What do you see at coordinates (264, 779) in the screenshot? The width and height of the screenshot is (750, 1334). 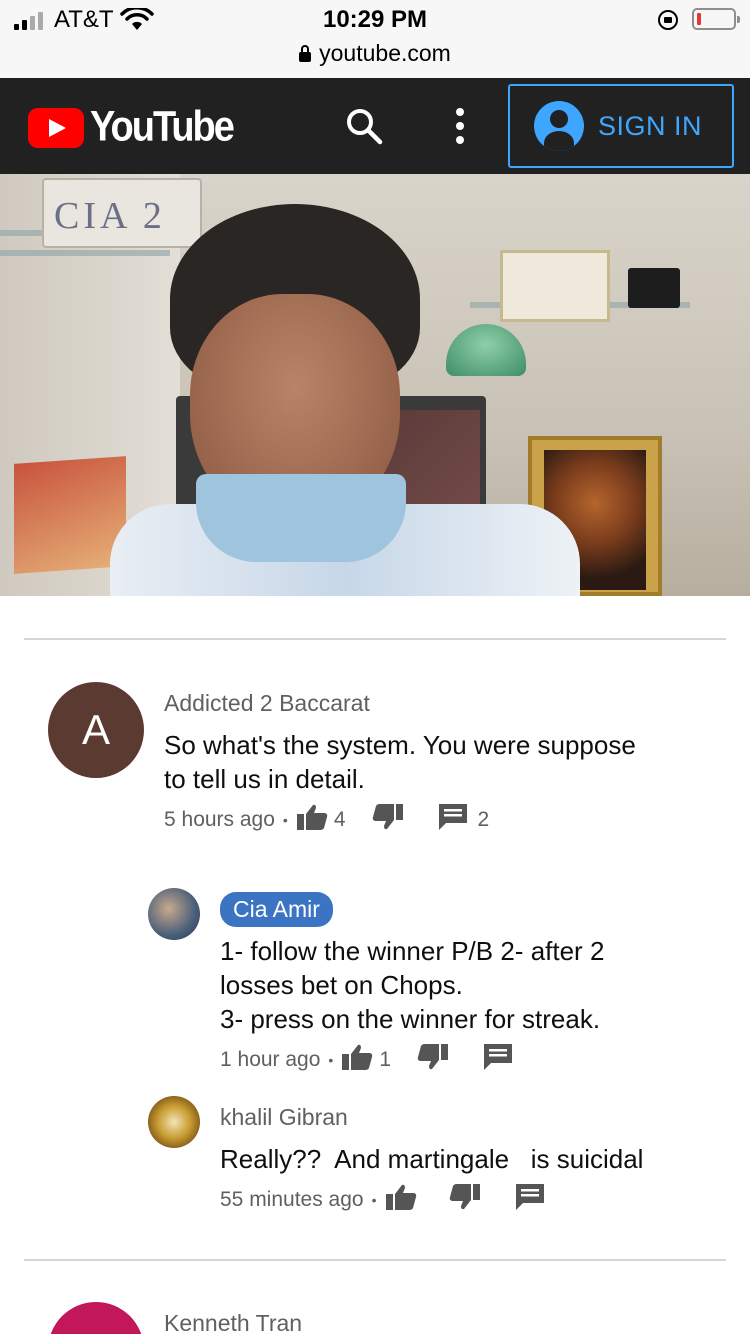 I see `comment-line: to tell us in detail.` at bounding box center [264, 779].